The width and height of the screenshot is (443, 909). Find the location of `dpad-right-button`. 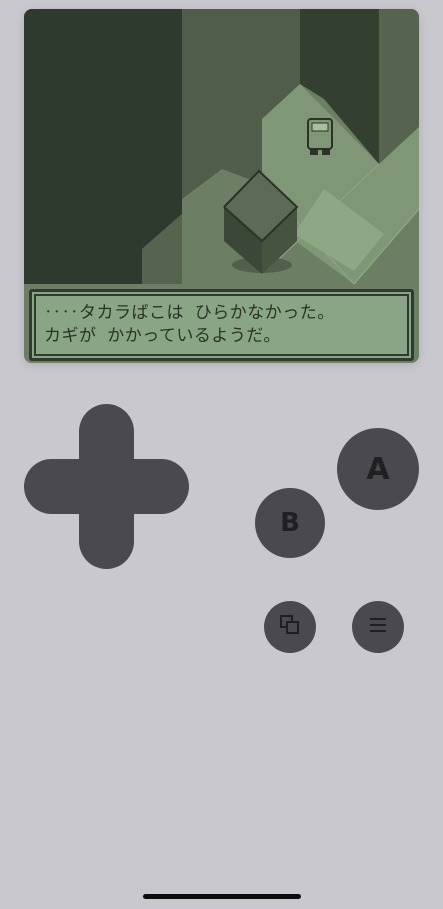

dpad-right-button is located at coordinates (161, 486).